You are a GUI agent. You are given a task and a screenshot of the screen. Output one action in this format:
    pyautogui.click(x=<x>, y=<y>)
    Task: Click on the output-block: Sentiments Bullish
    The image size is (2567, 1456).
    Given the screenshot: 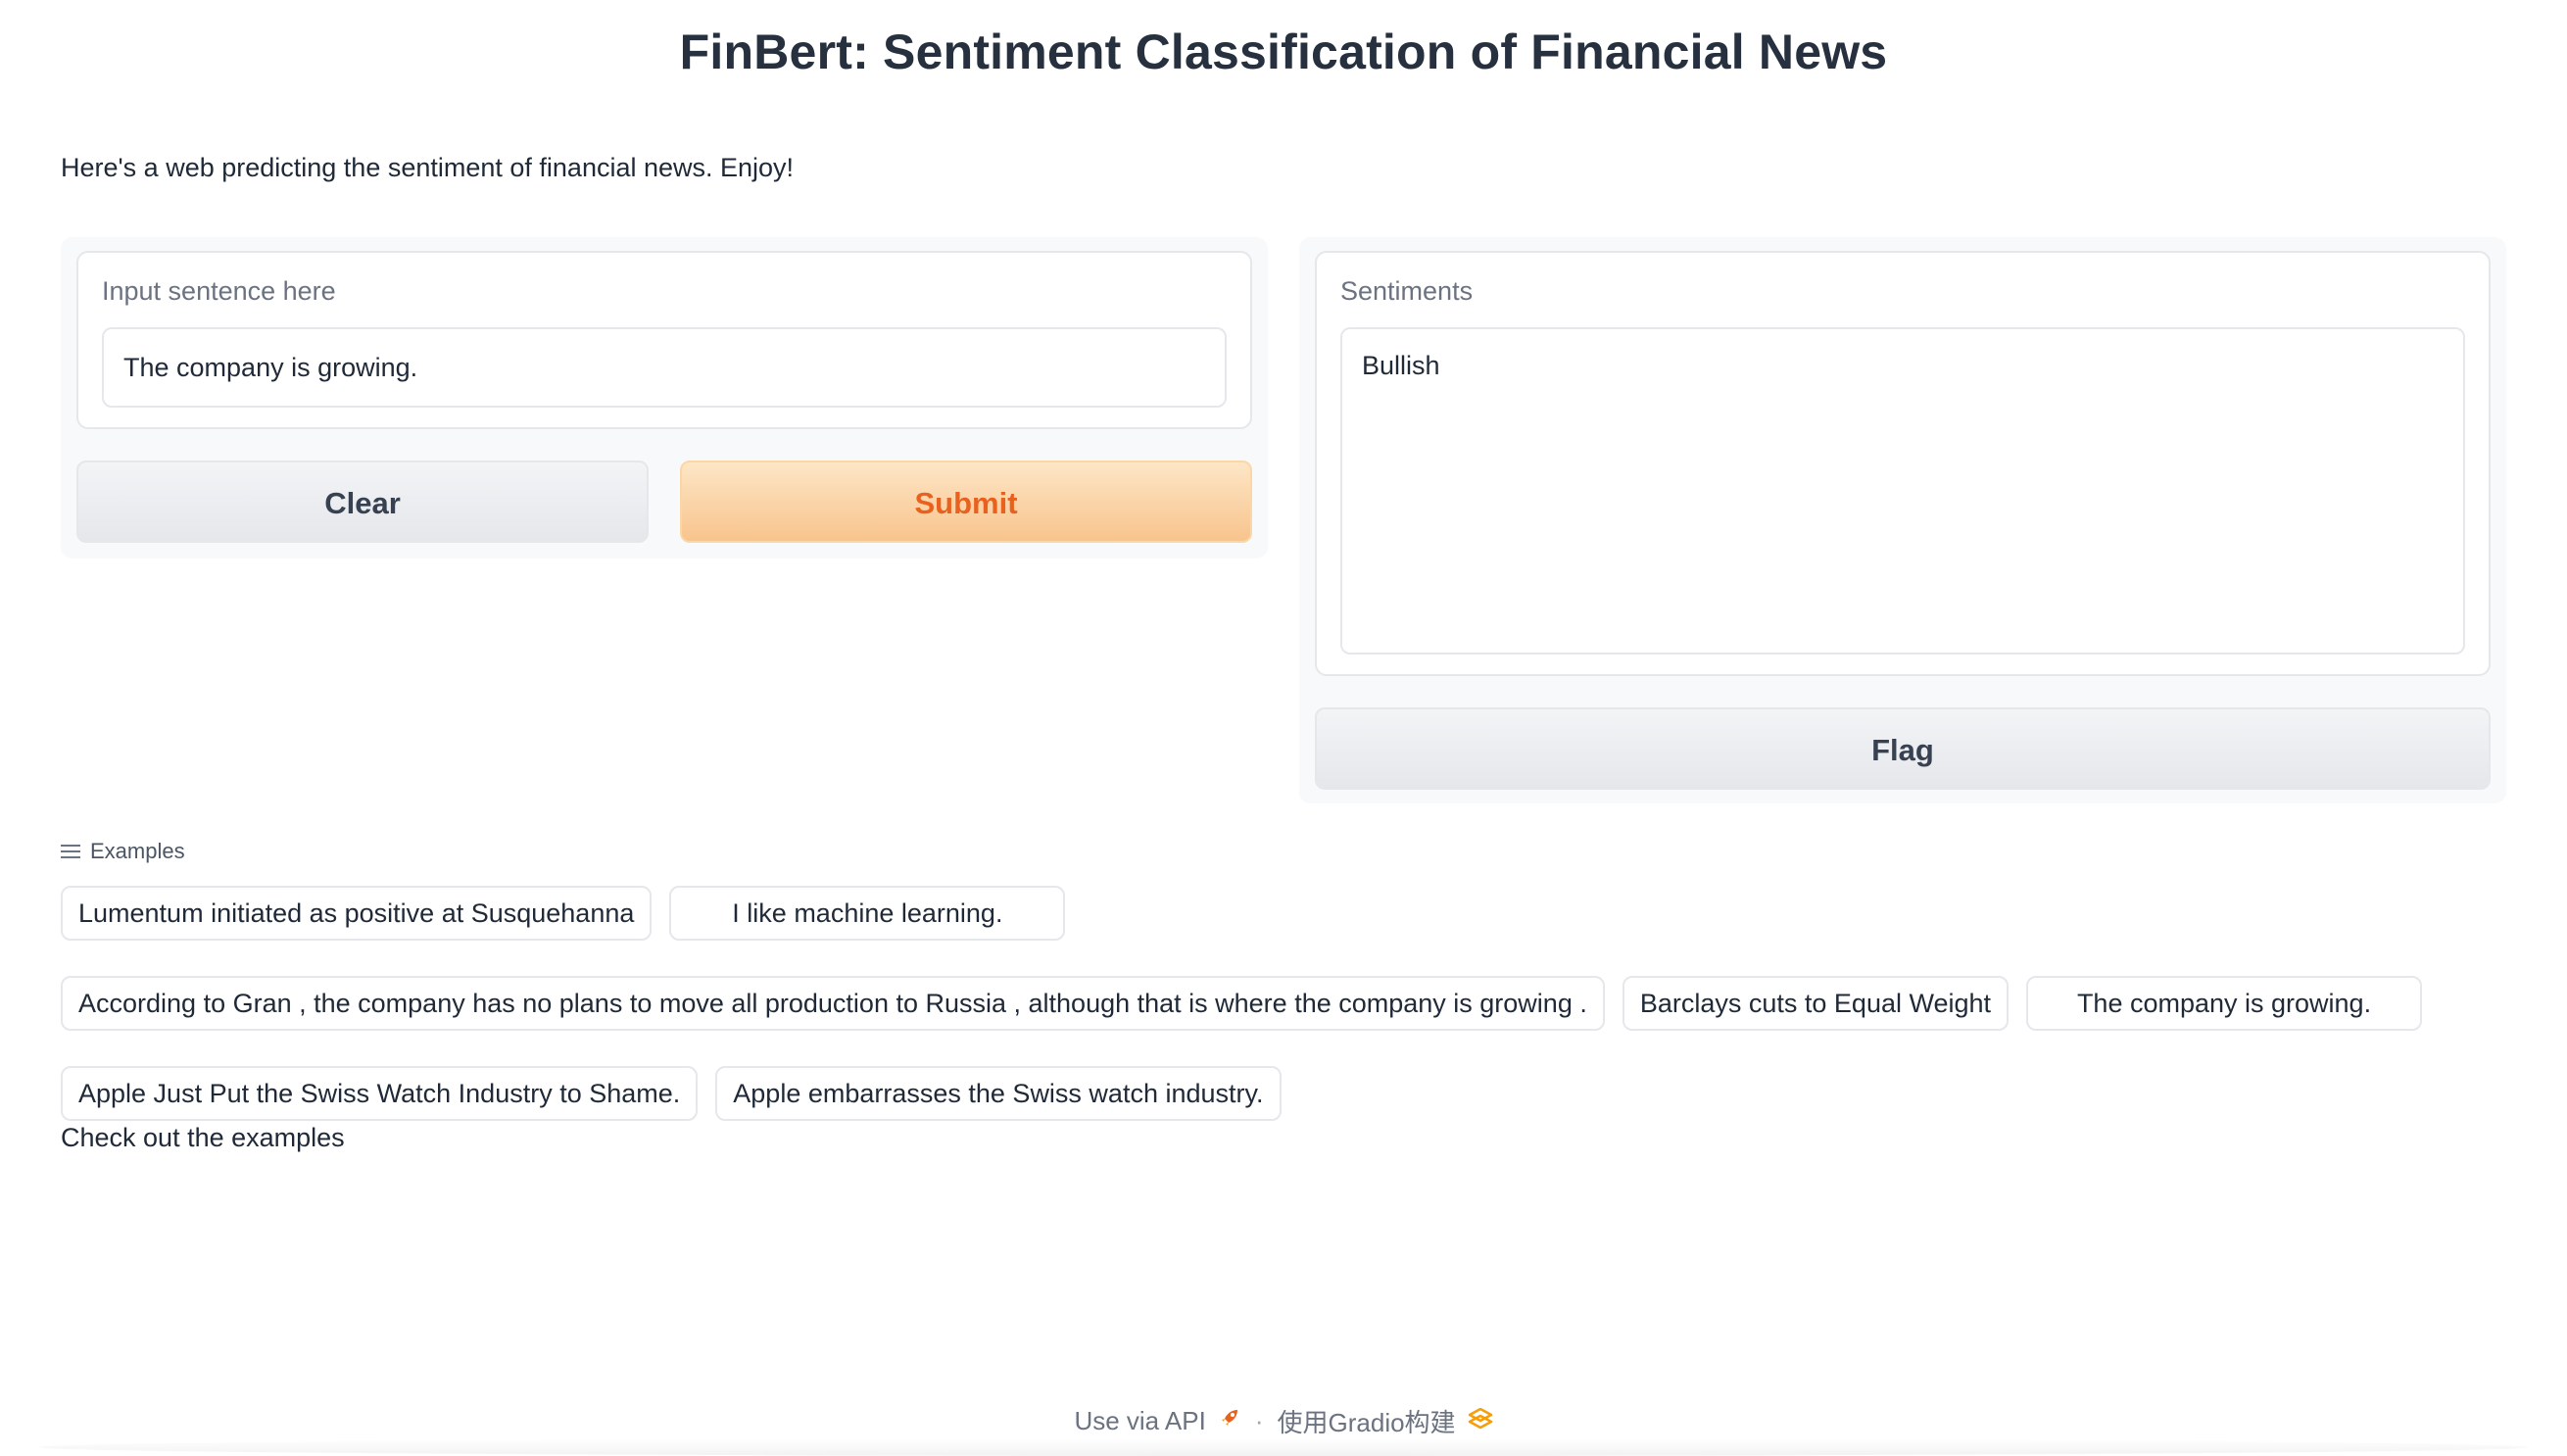 What is the action you would take?
    pyautogui.click(x=1903, y=463)
    